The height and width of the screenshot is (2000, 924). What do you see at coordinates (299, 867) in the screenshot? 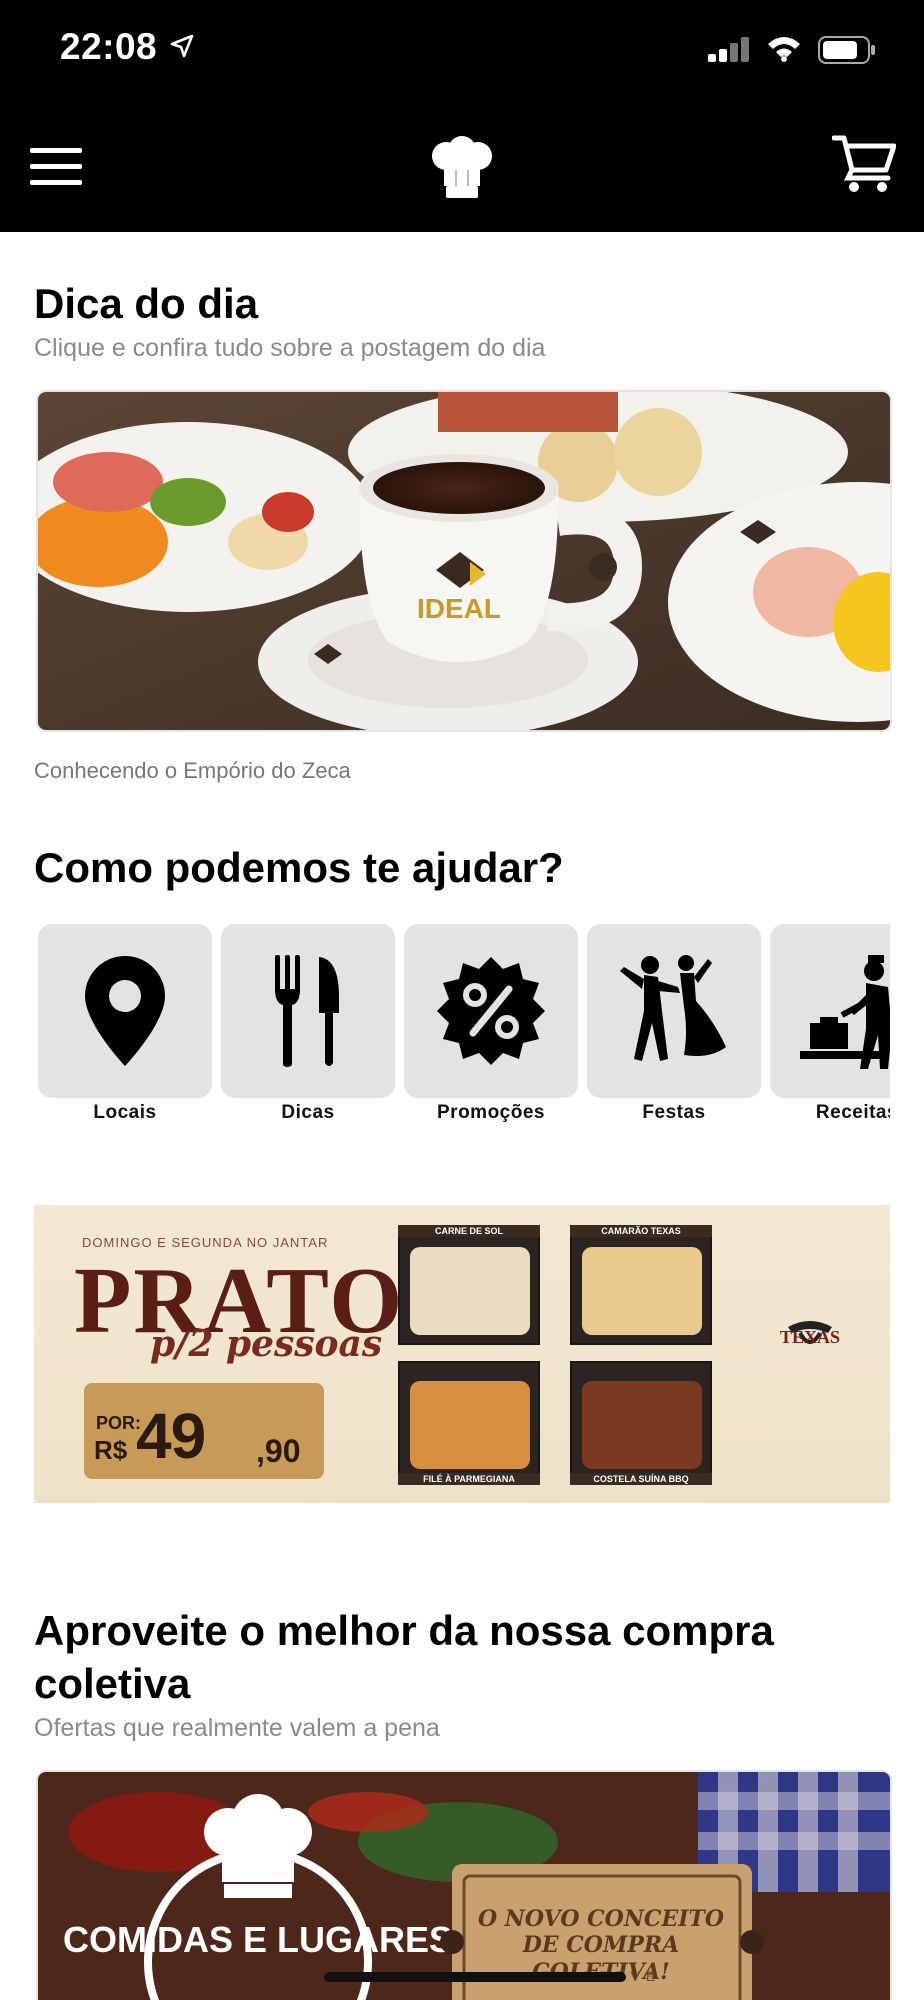
I see `help-section-title: Como podemos te ajudar?` at bounding box center [299, 867].